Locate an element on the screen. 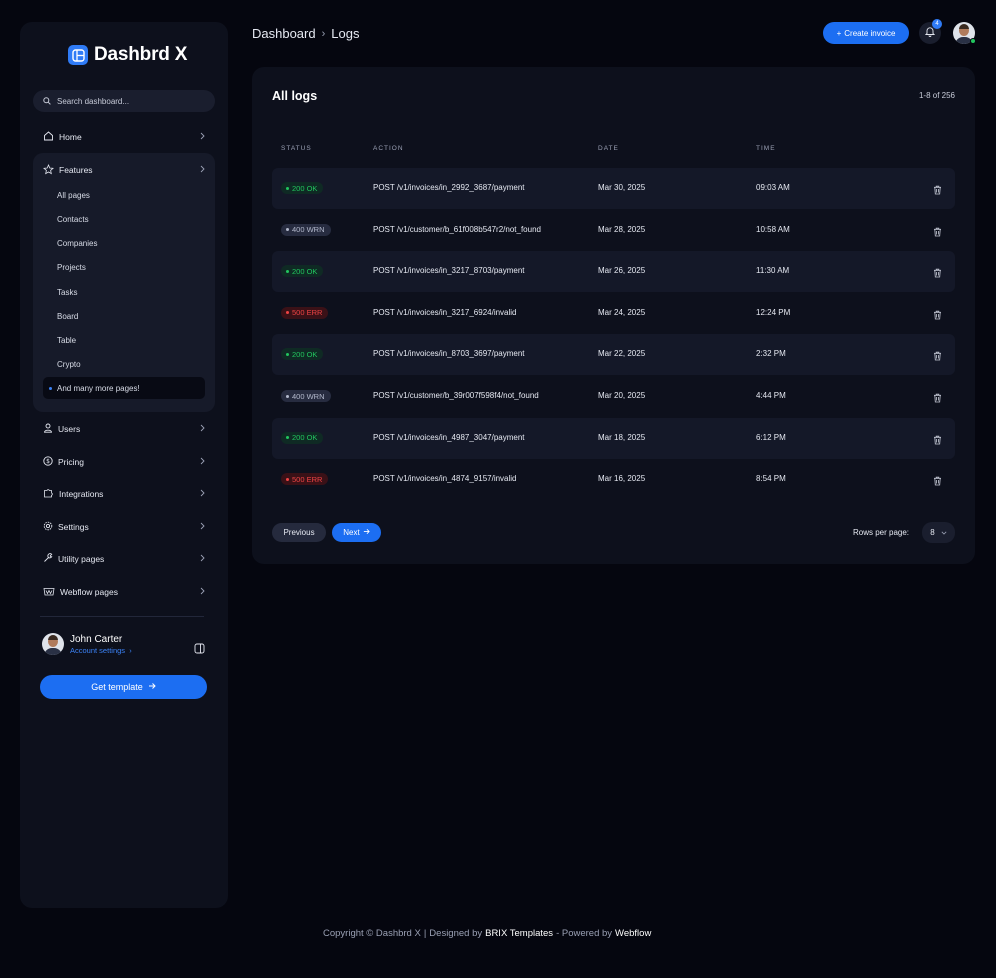 The image size is (996, 978). action-cell: POST /v1/invoices/in_3217_8703/payment is located at coordinates (449, 271).